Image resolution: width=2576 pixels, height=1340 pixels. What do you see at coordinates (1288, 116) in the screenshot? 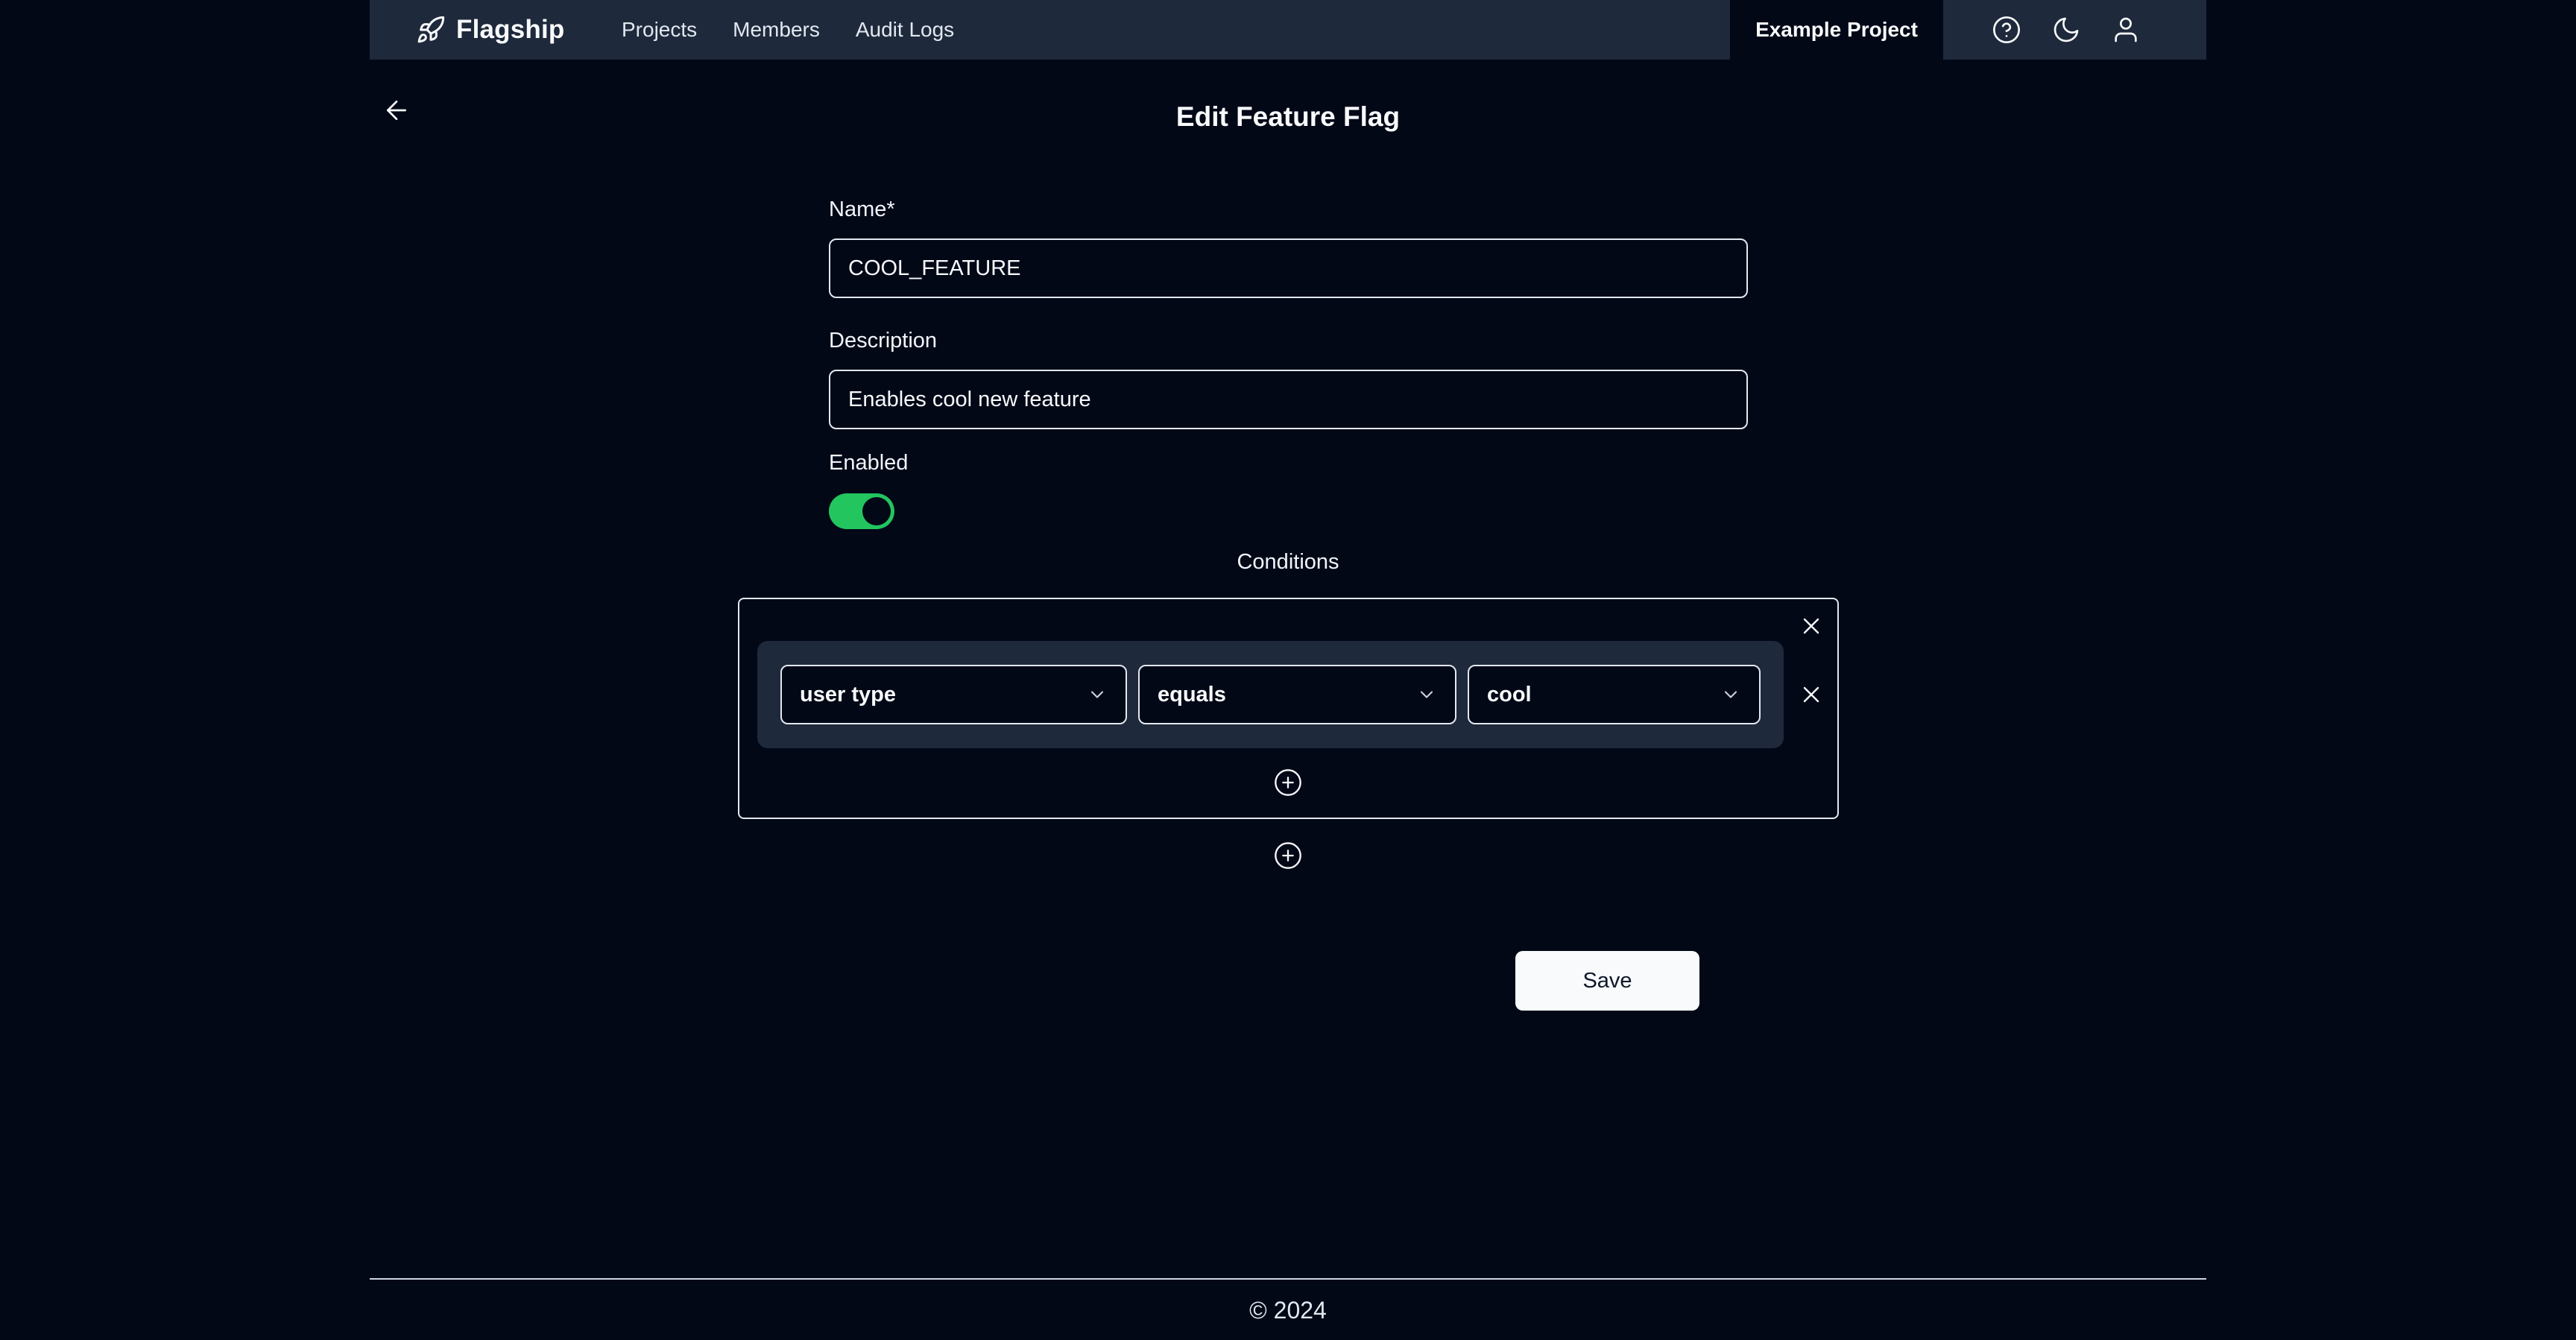
I see `page-title: Edit Feature Flag` at bounding box center [1288, 116].